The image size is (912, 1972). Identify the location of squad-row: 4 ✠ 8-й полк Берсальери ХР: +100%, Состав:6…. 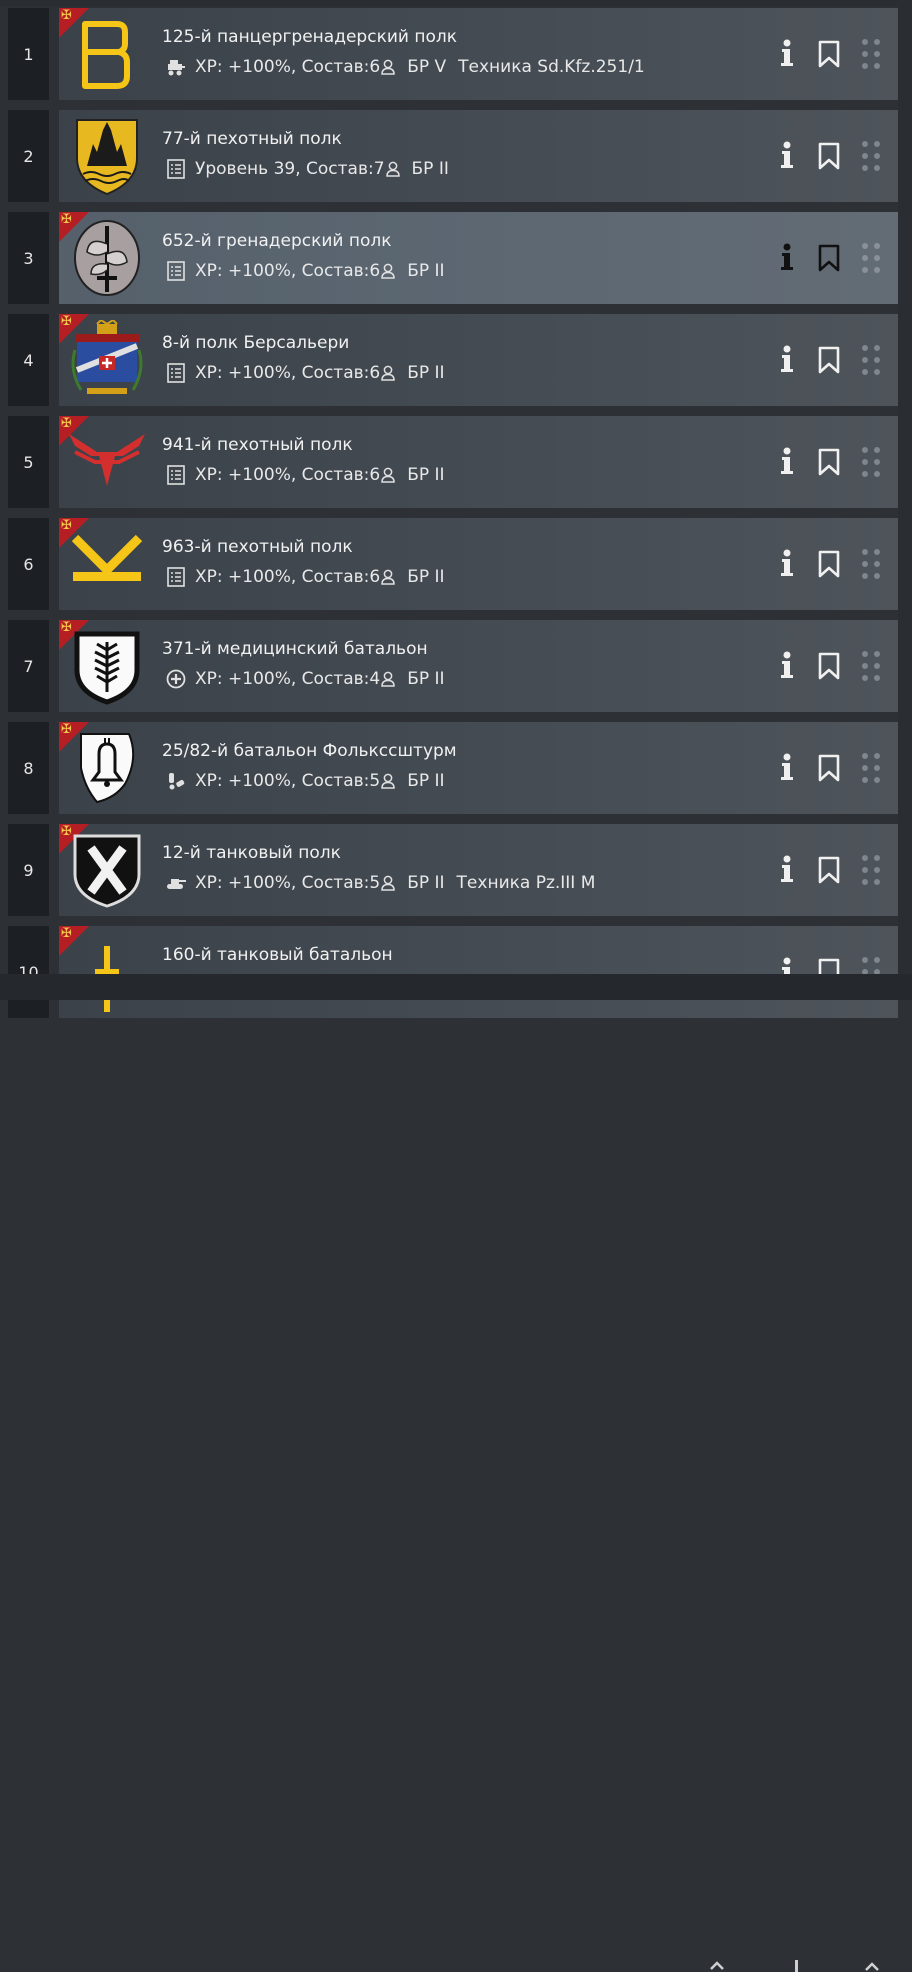
(453, 360).